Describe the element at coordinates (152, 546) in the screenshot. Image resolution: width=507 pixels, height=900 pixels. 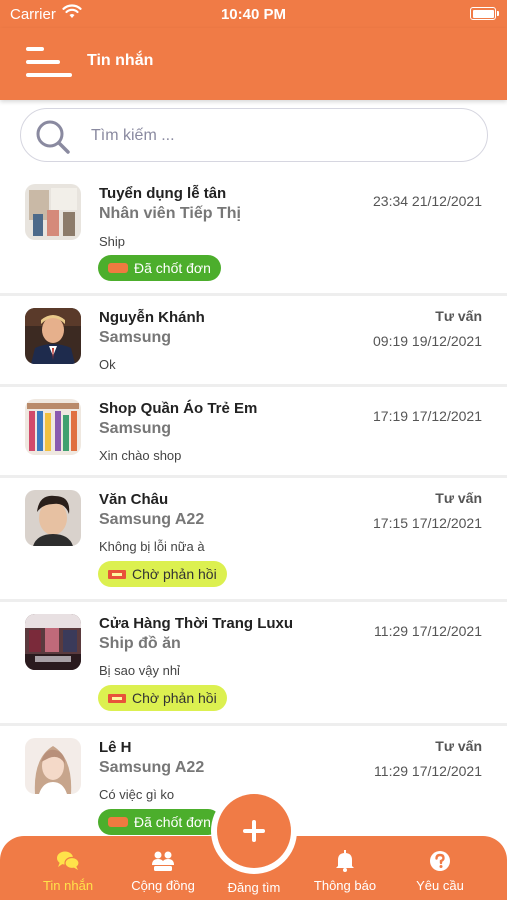
I see `conversation-message: Không bị lỗi nữa à` at that location.